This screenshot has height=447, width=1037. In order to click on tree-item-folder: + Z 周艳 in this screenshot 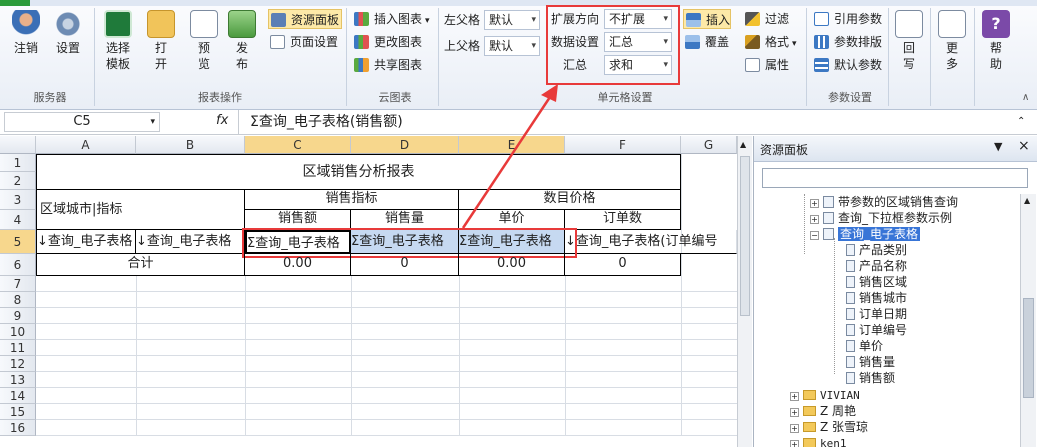, I will do `click(823, 411)`.